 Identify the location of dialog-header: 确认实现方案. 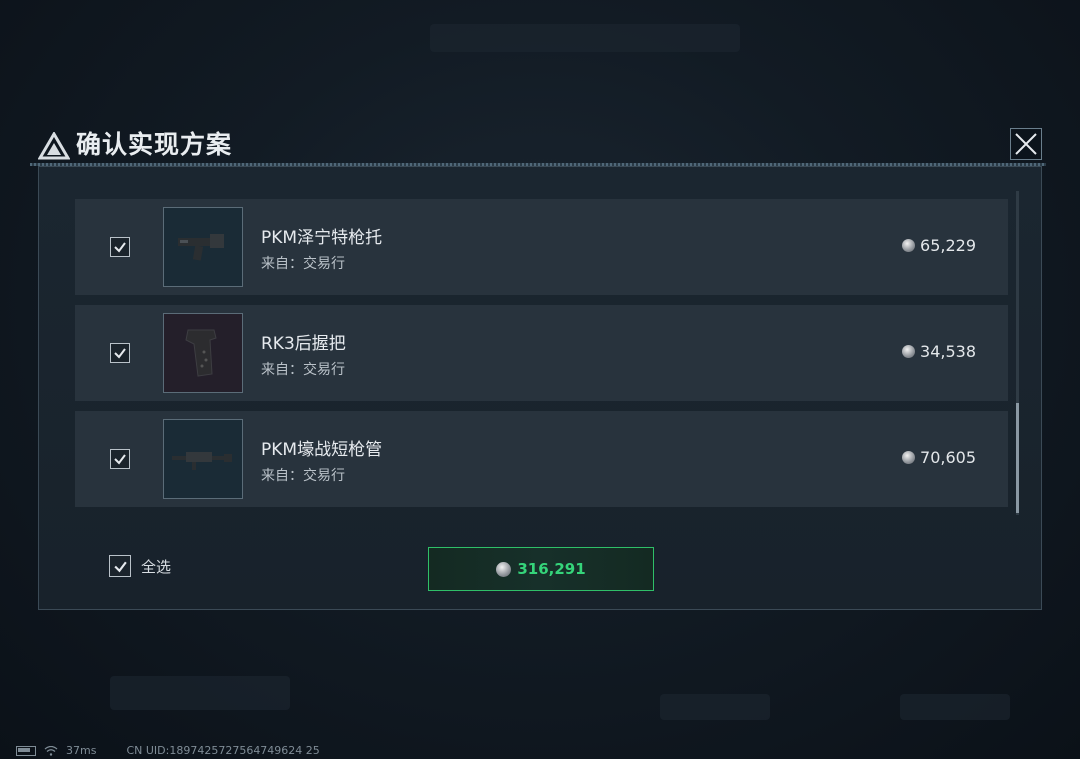
(538, 146).